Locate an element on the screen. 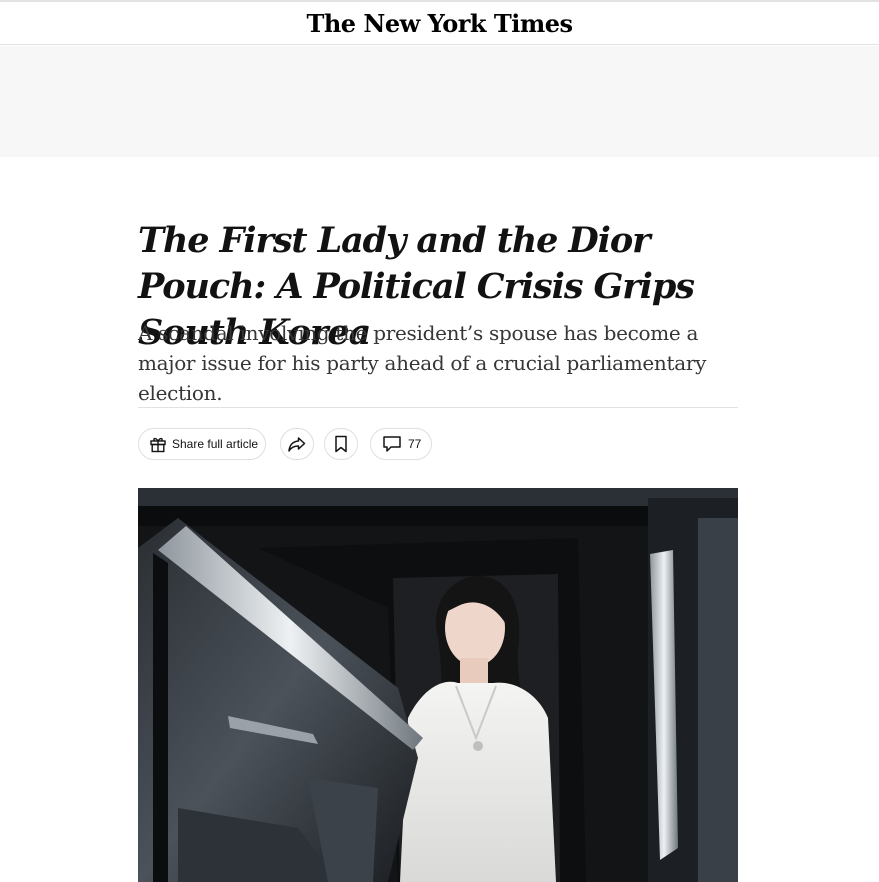 This screenshot has height=882, width=879. save-button is located at coordinates (341, 444).